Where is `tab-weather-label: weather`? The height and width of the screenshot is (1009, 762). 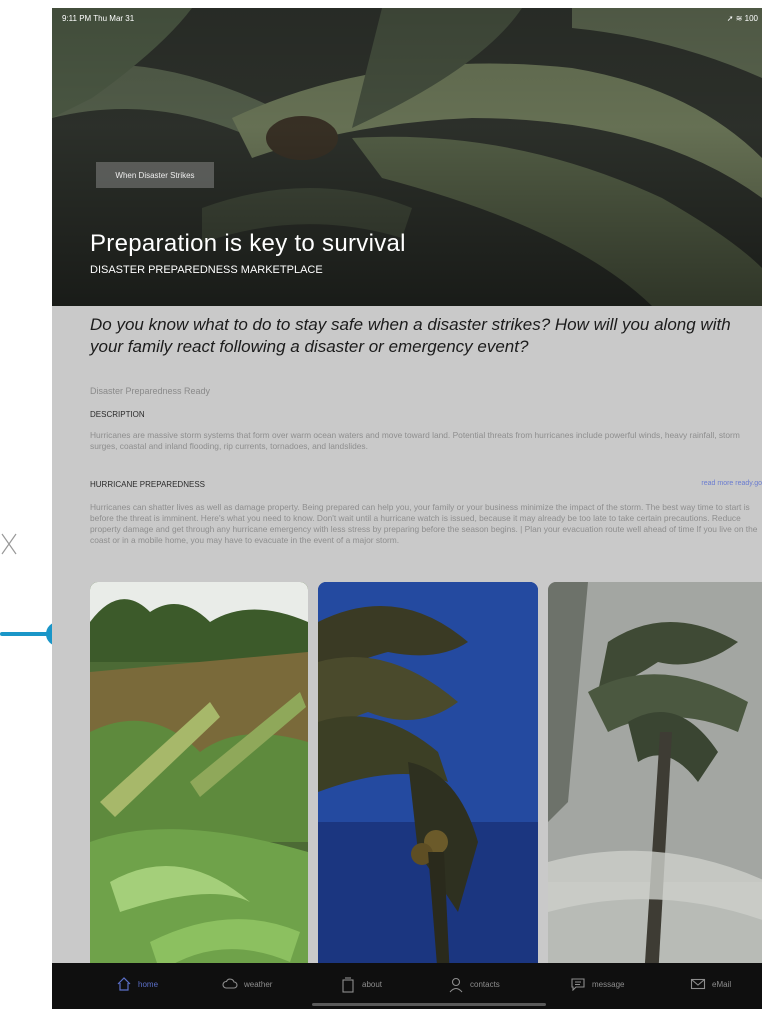 tab-weather-label: weather is located at coordinates (258, 984).